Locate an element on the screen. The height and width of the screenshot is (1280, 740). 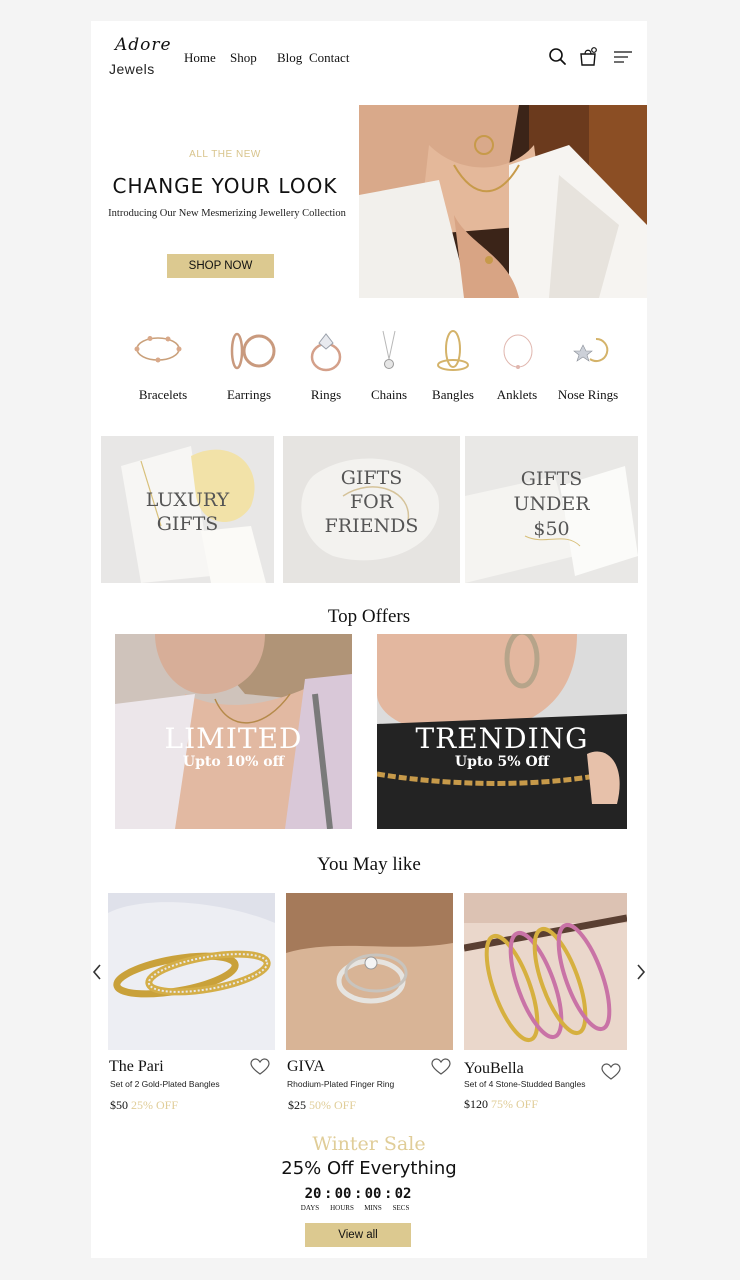
product-discount: 25% OFF is located at coordinates (155, 1105).